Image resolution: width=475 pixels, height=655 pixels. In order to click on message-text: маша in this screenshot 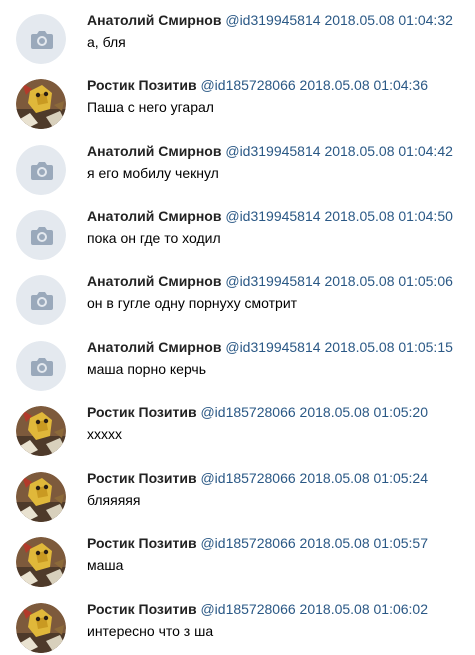, I will do `click(105, 565)`.